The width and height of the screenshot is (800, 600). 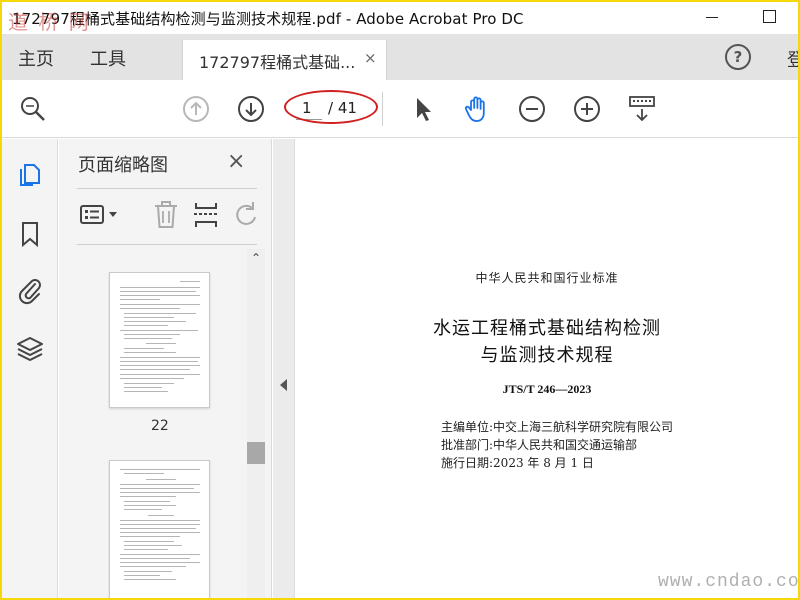 I want to click on maximize-button, so click(x=770, y=17).